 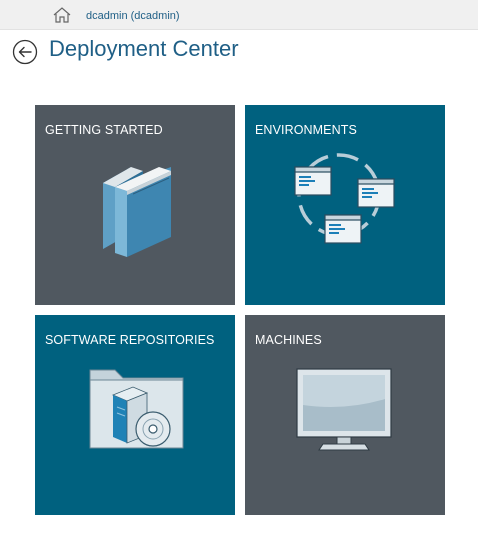 What do you see at coordinates (137, 212) in the screenshot?
I see `books-icon` at bounding box center [137, 212].